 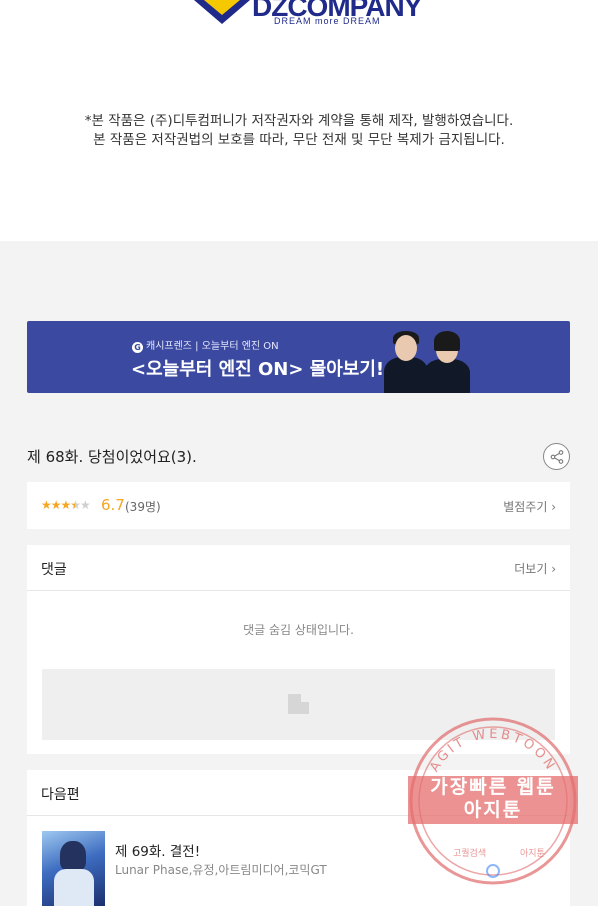 I want to click on watermark-bottom-right: 아지툰, so click(x=532, y=853).